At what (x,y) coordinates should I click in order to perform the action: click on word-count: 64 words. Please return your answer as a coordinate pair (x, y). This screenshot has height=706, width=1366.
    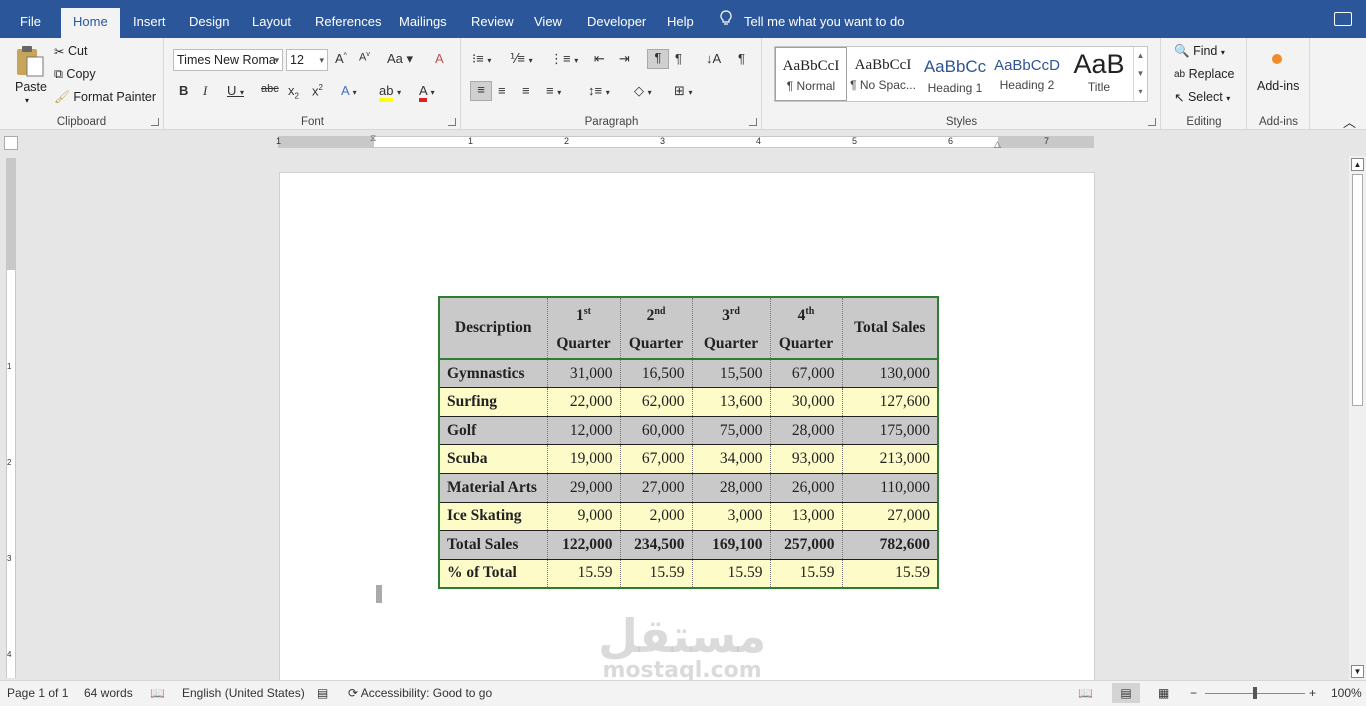
    Looking at the image, I should click on (108, 693).